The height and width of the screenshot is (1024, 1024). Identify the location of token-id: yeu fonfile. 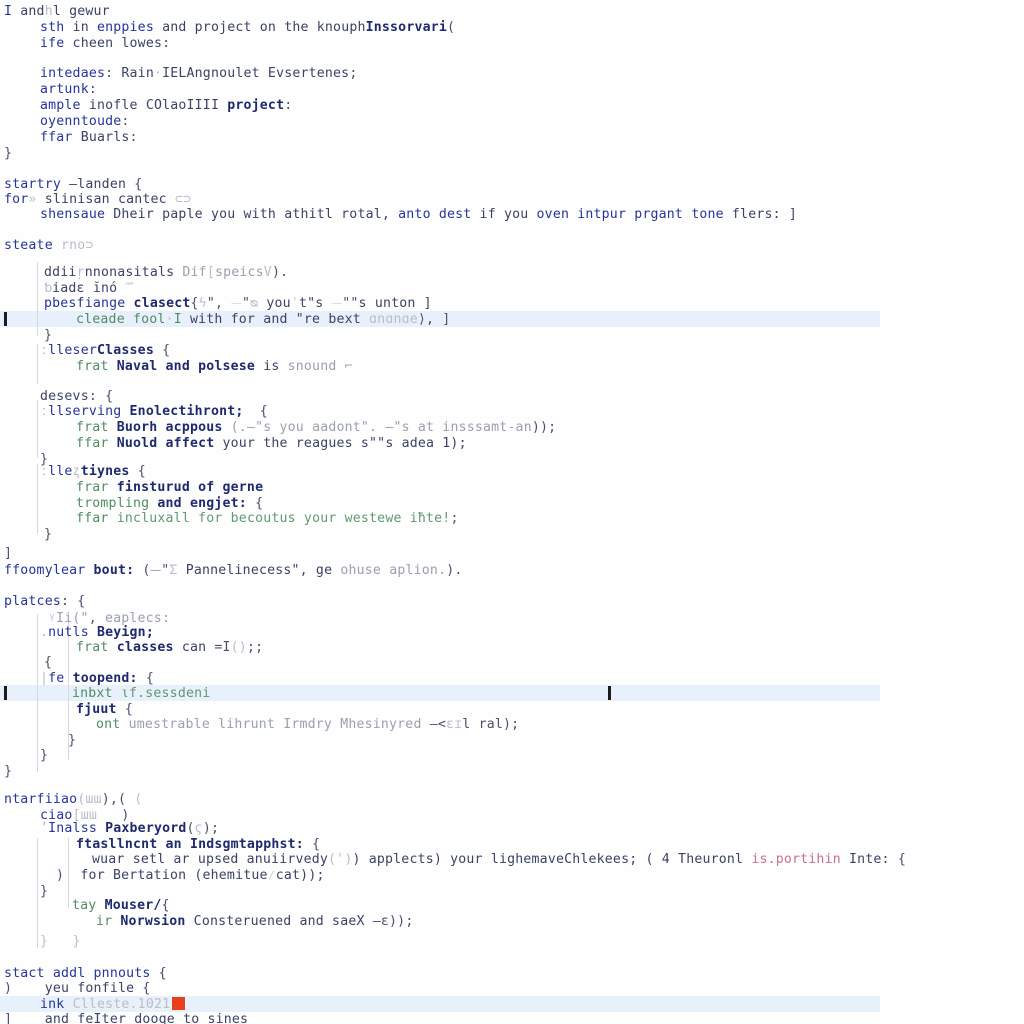
(77, 988).